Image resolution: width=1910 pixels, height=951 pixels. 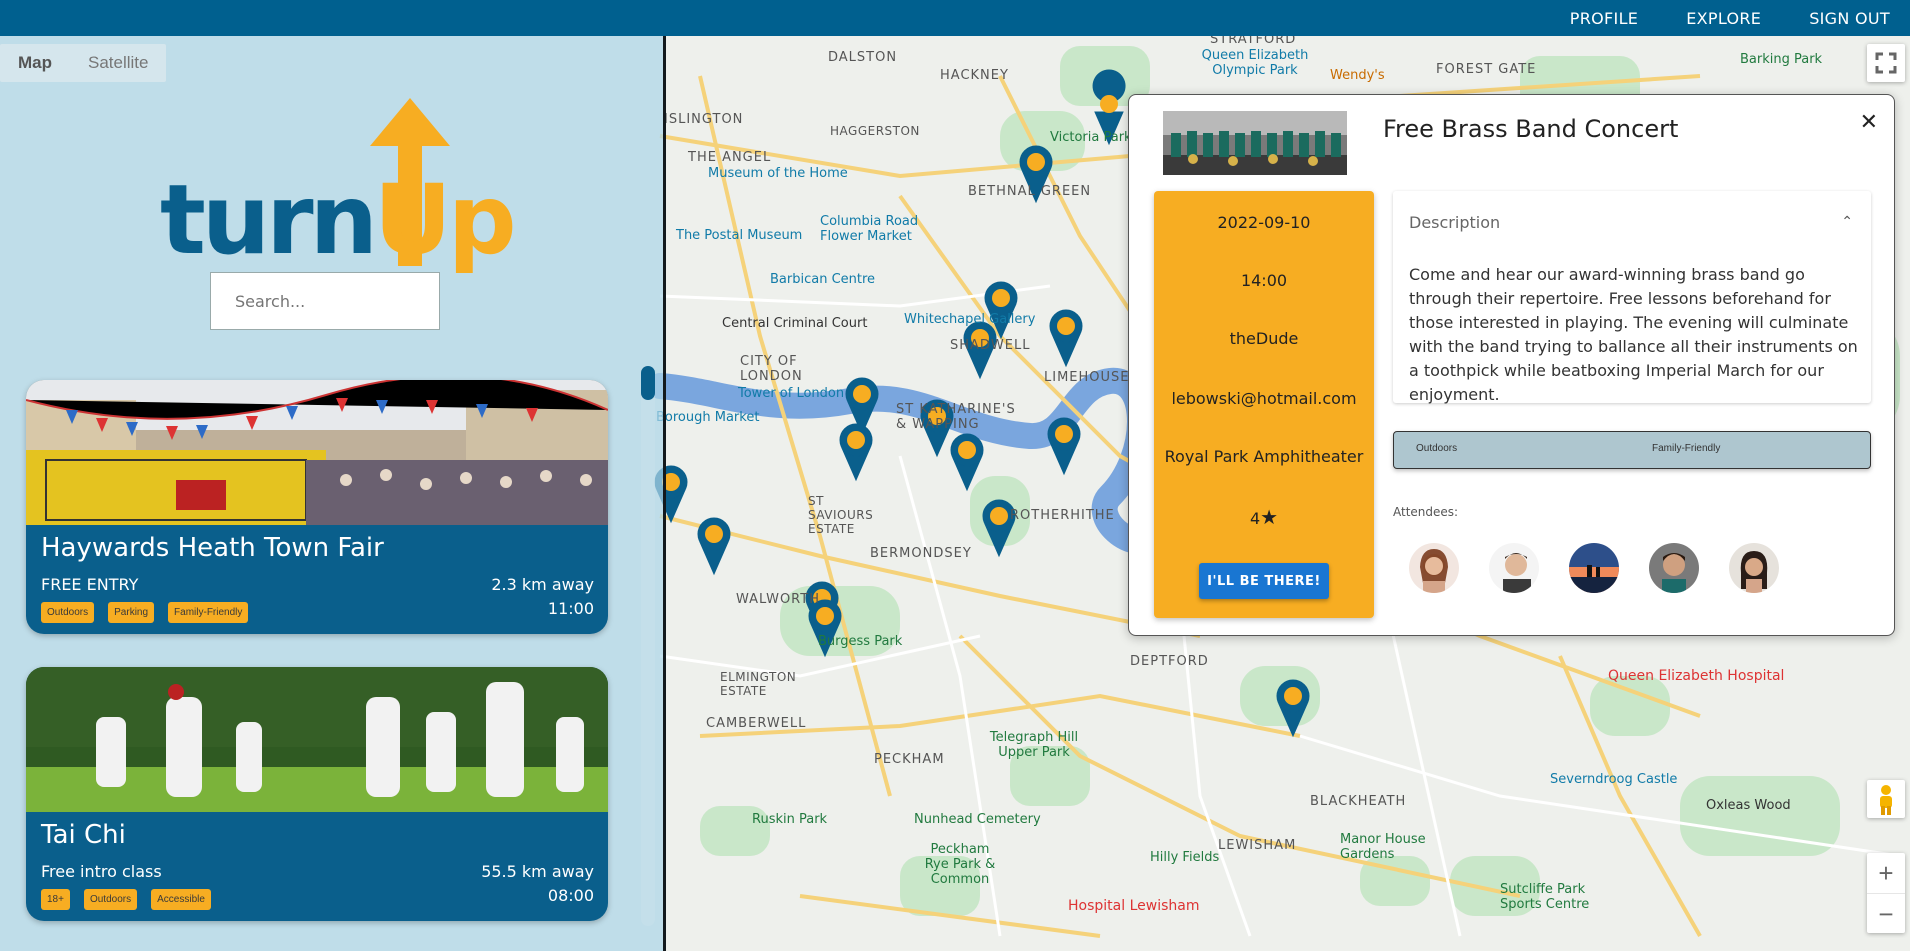 I want to click on nav-explore-link: EXPLORE, so click(x=1723, y=18).